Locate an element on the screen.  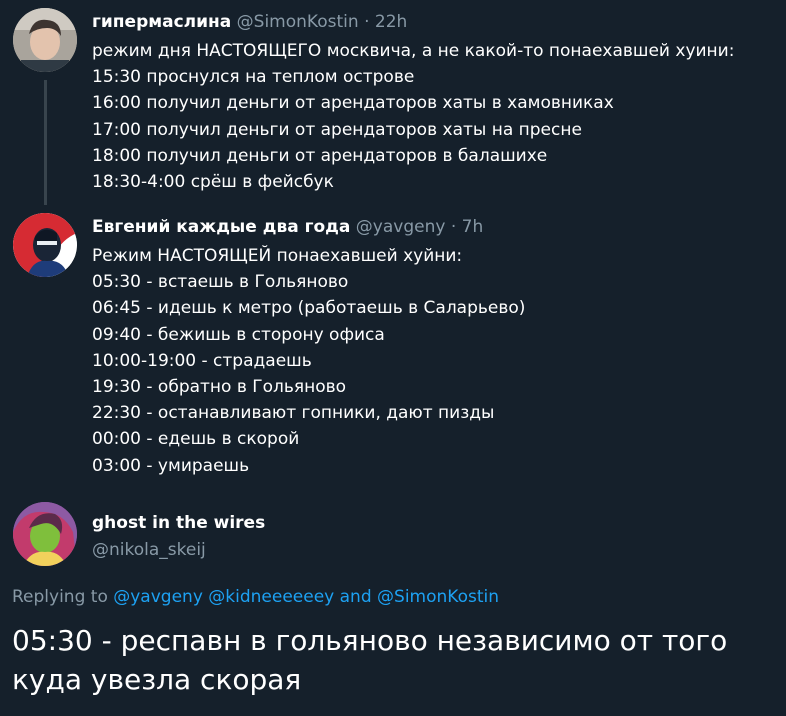
replying-to-label: Replying to is located at coordinates (60, 597).